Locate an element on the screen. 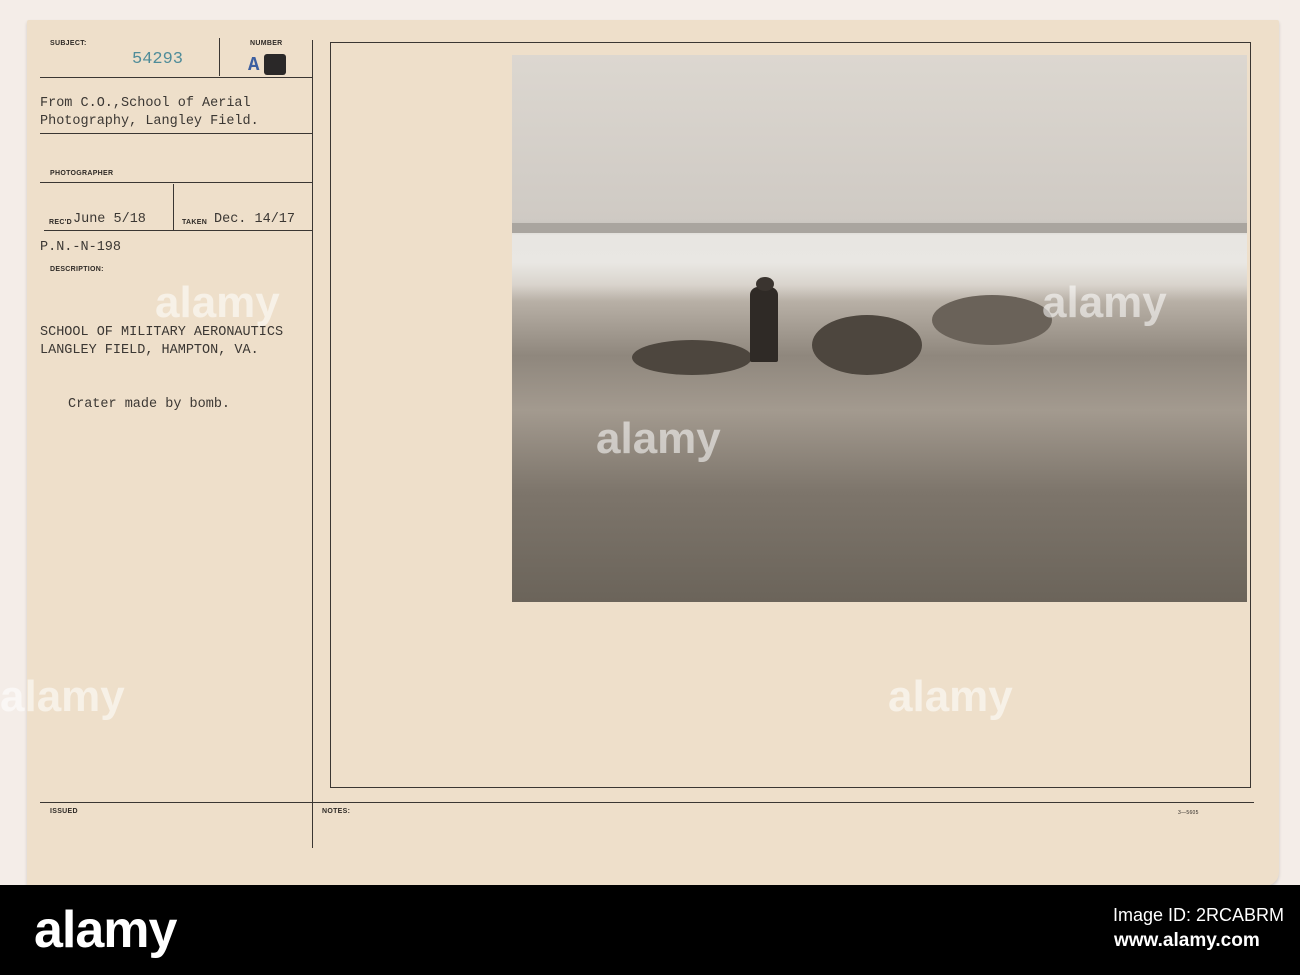 This screenshot has width=1300, height=975. recd-label: REC'D is located at coordinates (60, 222).